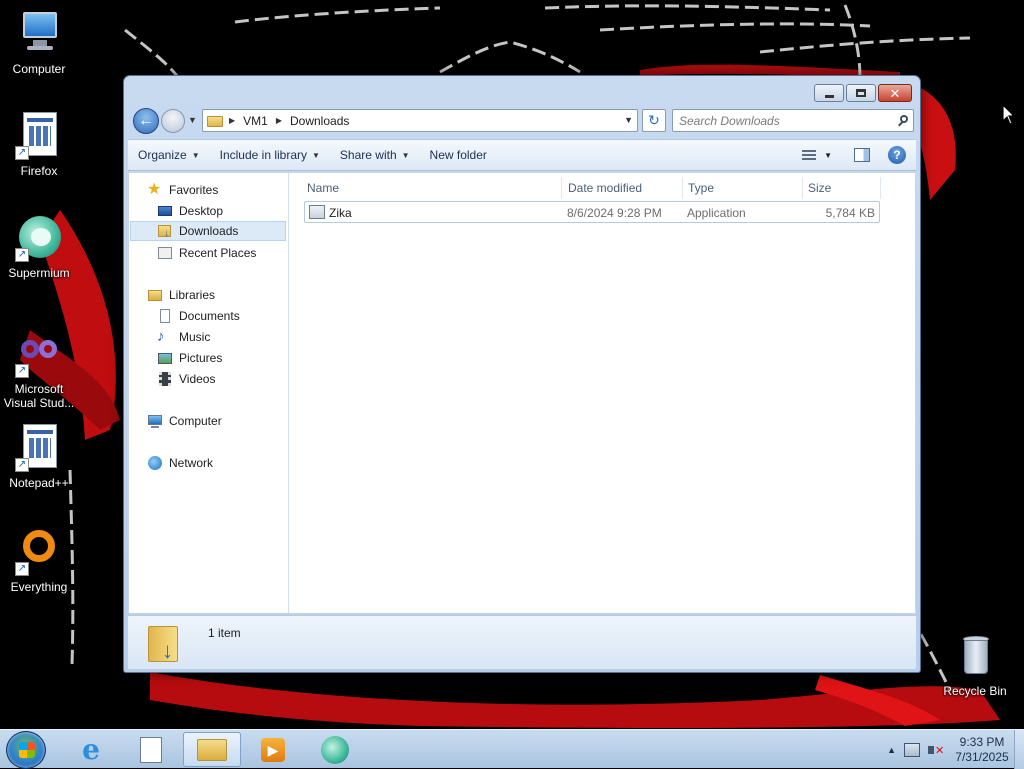 This screenshot has height=769, width=1024. I want to click on search-icon, so click(904, 121).